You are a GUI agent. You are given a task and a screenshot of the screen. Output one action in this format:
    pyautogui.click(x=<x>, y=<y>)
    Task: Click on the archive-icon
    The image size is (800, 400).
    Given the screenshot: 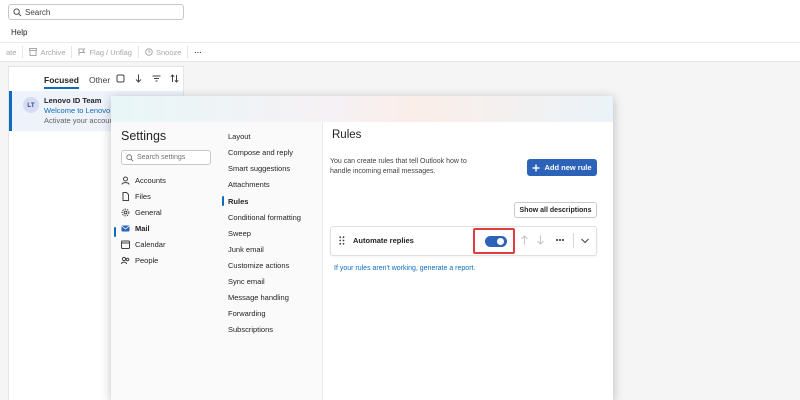 What is the action you would take?
    pyautogui.click(x=33, y=52)
    